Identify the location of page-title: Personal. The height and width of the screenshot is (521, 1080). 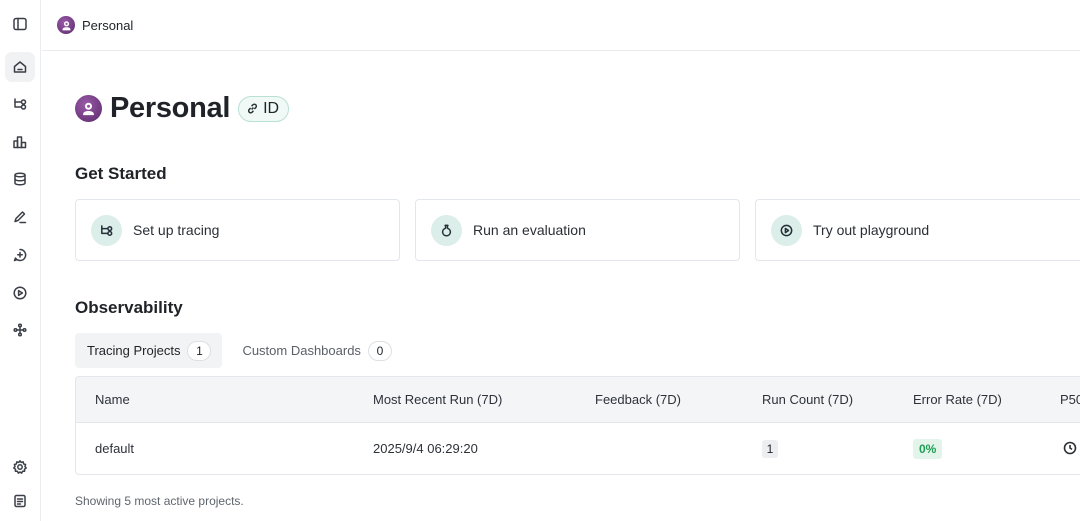
(170, 108).